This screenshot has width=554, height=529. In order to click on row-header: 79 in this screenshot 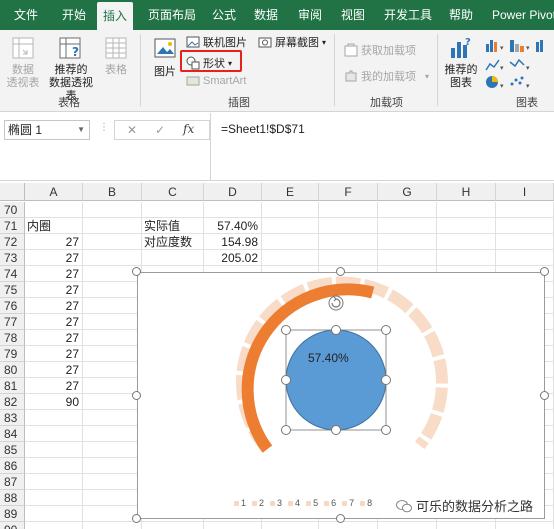, I will do `click(12, 354)`.